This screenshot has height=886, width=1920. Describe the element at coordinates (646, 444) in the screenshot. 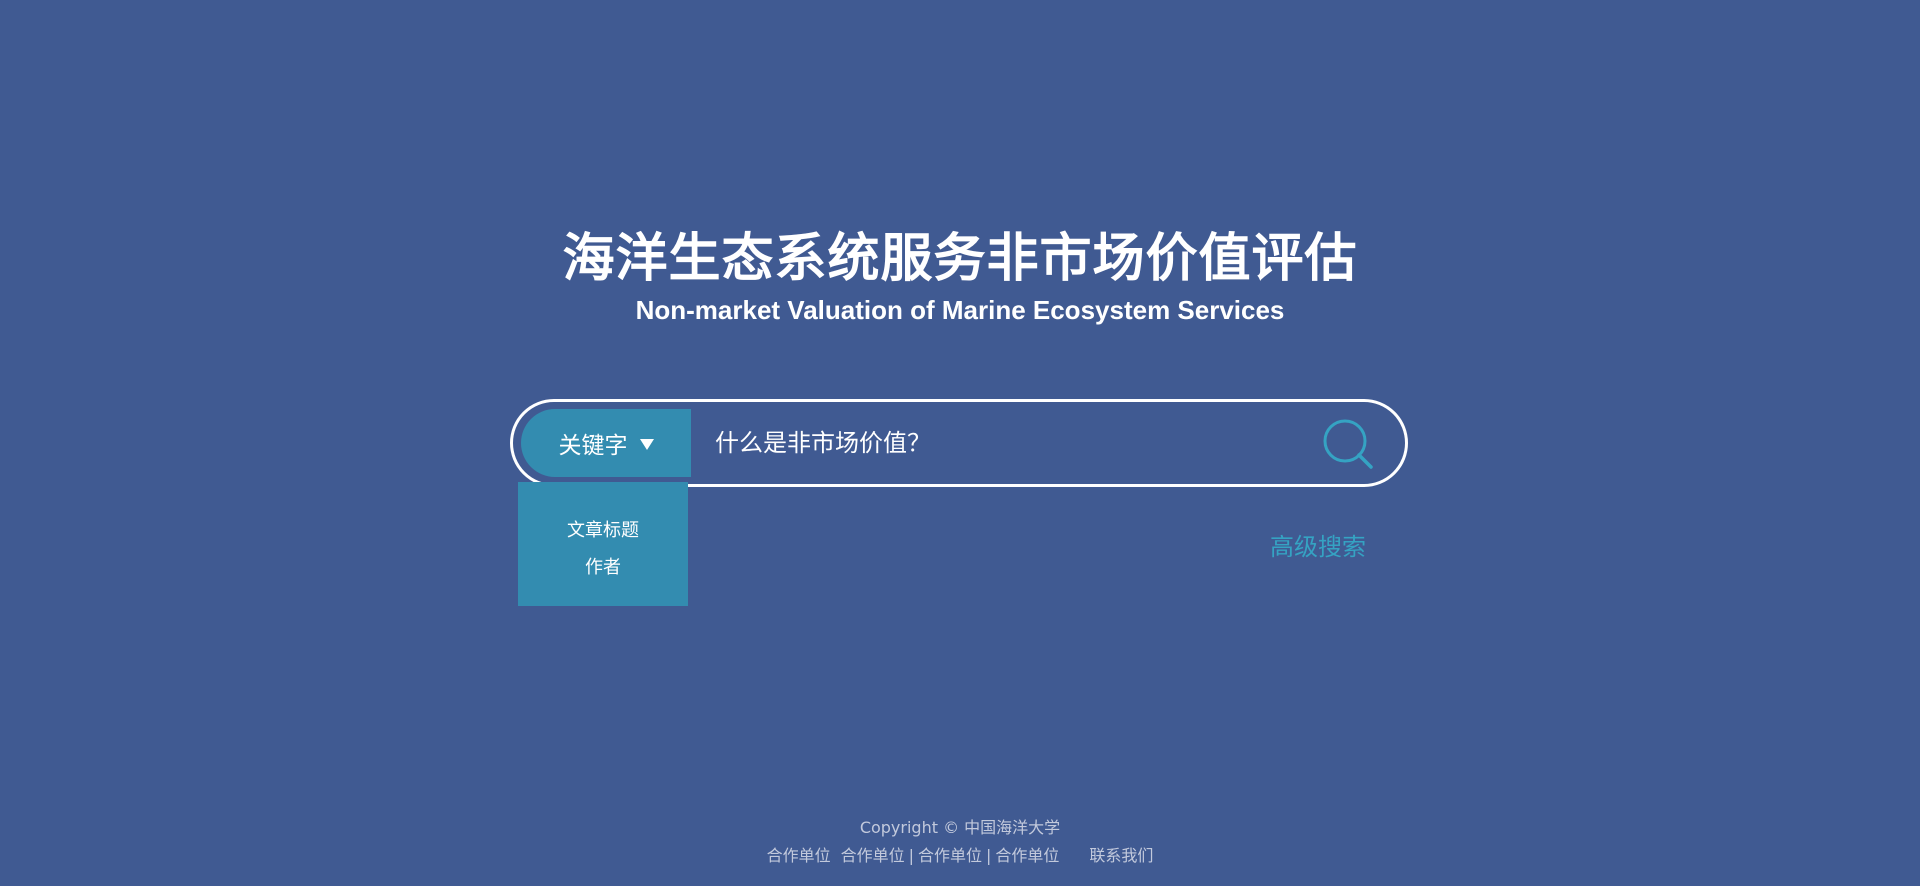

I see `chevron-down-icon` at that location.